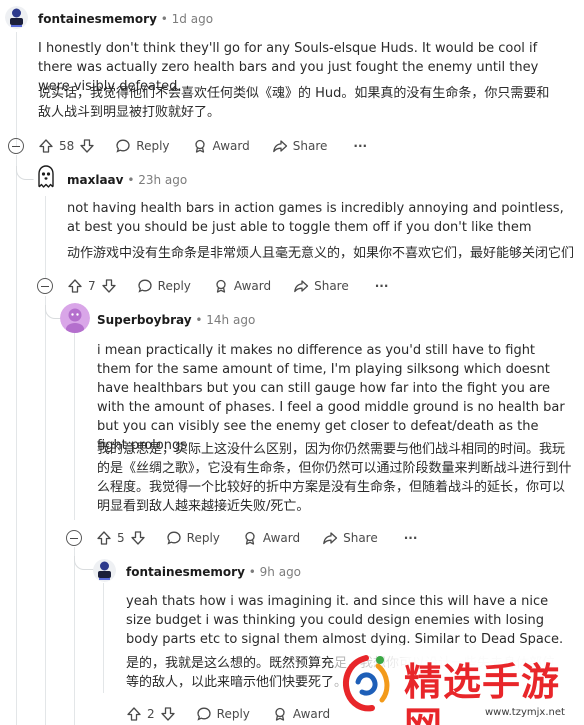 The image size is (584, 725). What do you see at coordinates (144, 320) in the screenshot?
I see `username: Superboybray` at bounding box center [144, 320].